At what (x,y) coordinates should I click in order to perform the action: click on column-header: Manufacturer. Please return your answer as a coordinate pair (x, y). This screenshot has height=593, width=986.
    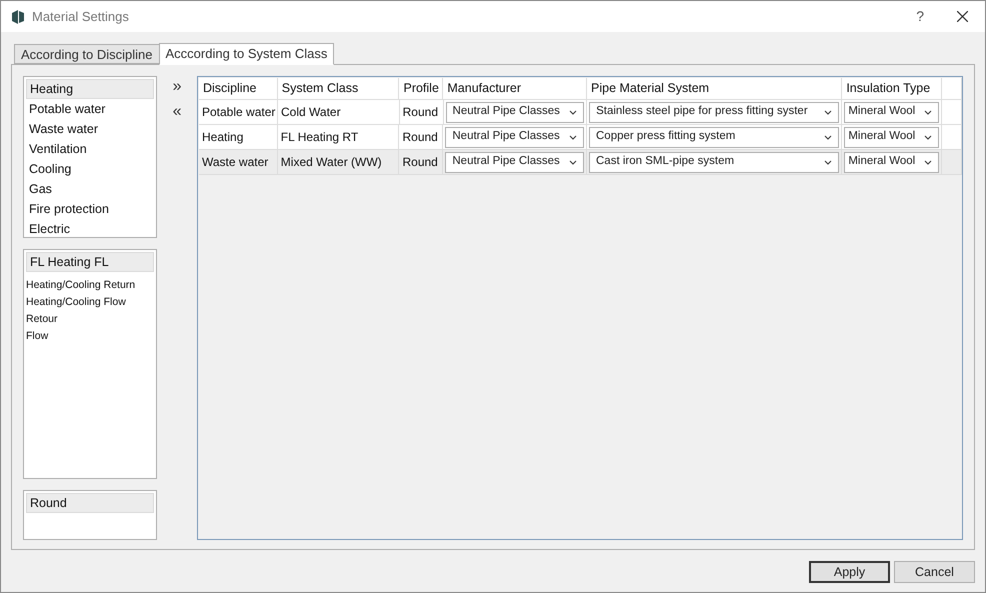
    Looking at the image, I should click on (515, 88).